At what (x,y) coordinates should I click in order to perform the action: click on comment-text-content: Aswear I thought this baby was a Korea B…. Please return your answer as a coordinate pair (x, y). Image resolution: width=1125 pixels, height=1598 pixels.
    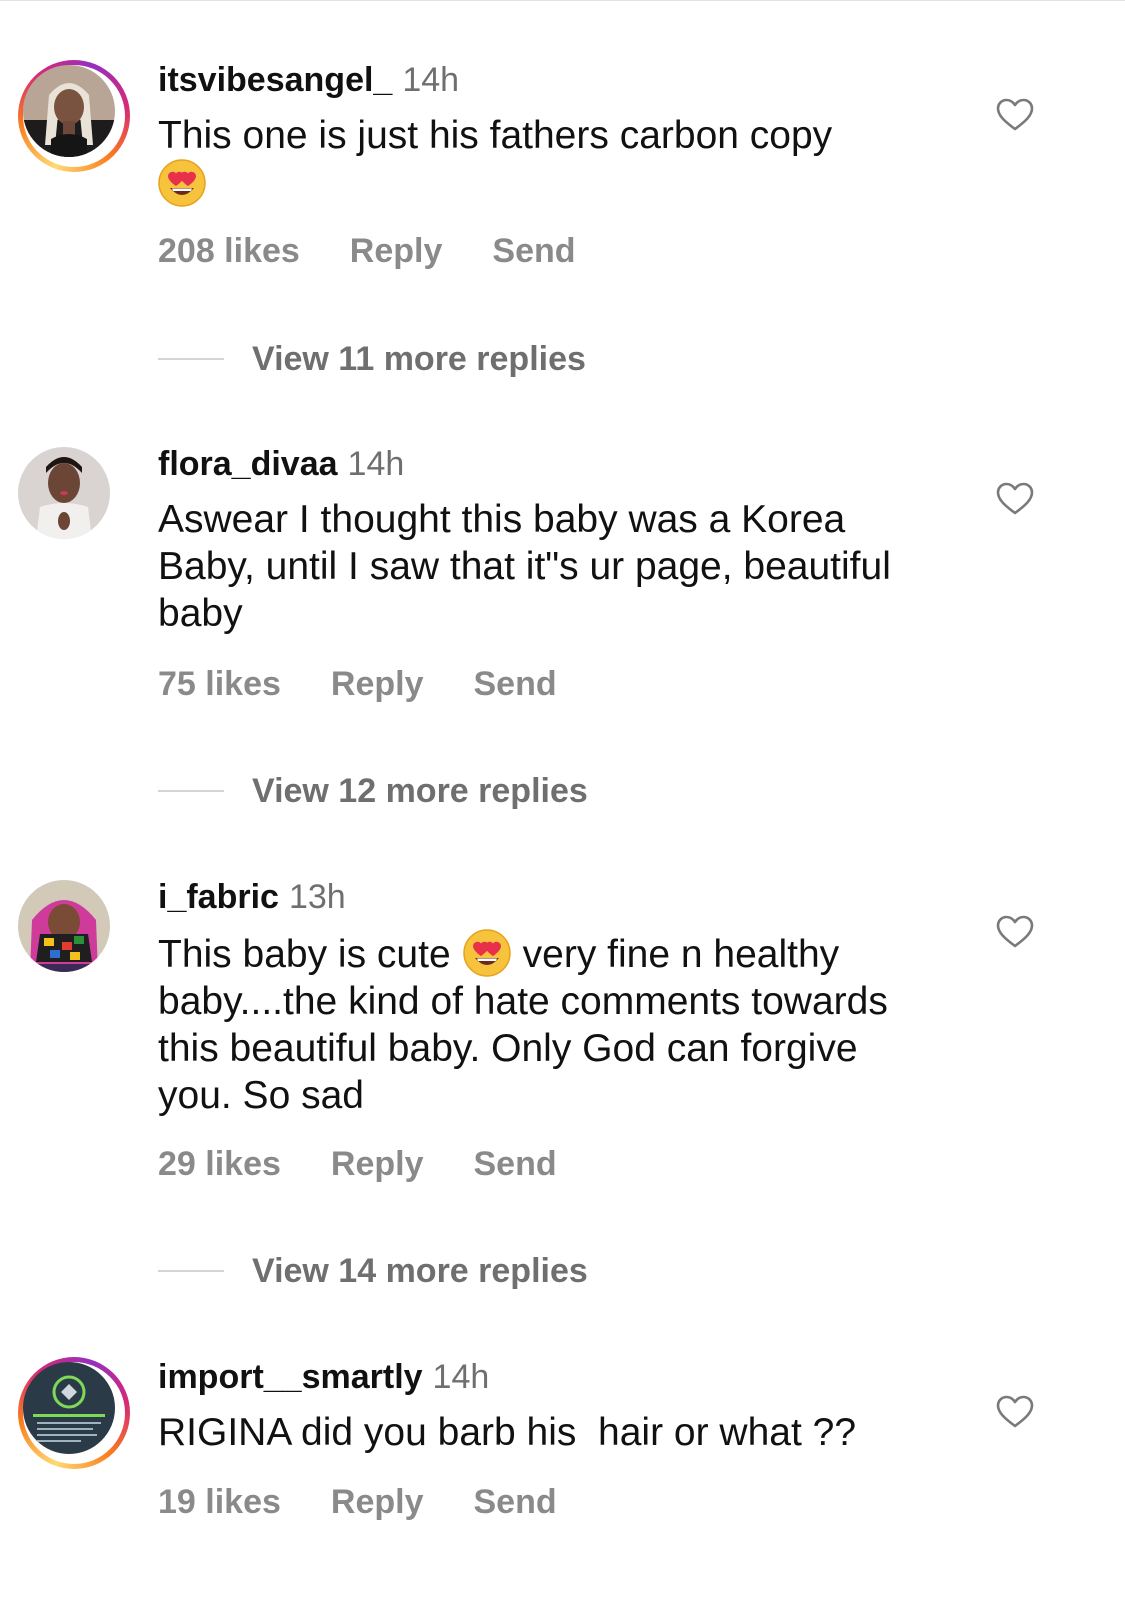
    Looking at the image, I should click on (524, 566).